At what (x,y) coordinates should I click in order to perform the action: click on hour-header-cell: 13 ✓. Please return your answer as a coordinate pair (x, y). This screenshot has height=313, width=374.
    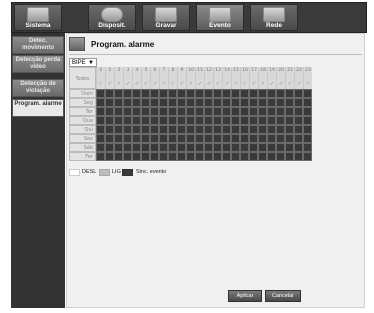
    Looking at the image, I should click on (217, 78).